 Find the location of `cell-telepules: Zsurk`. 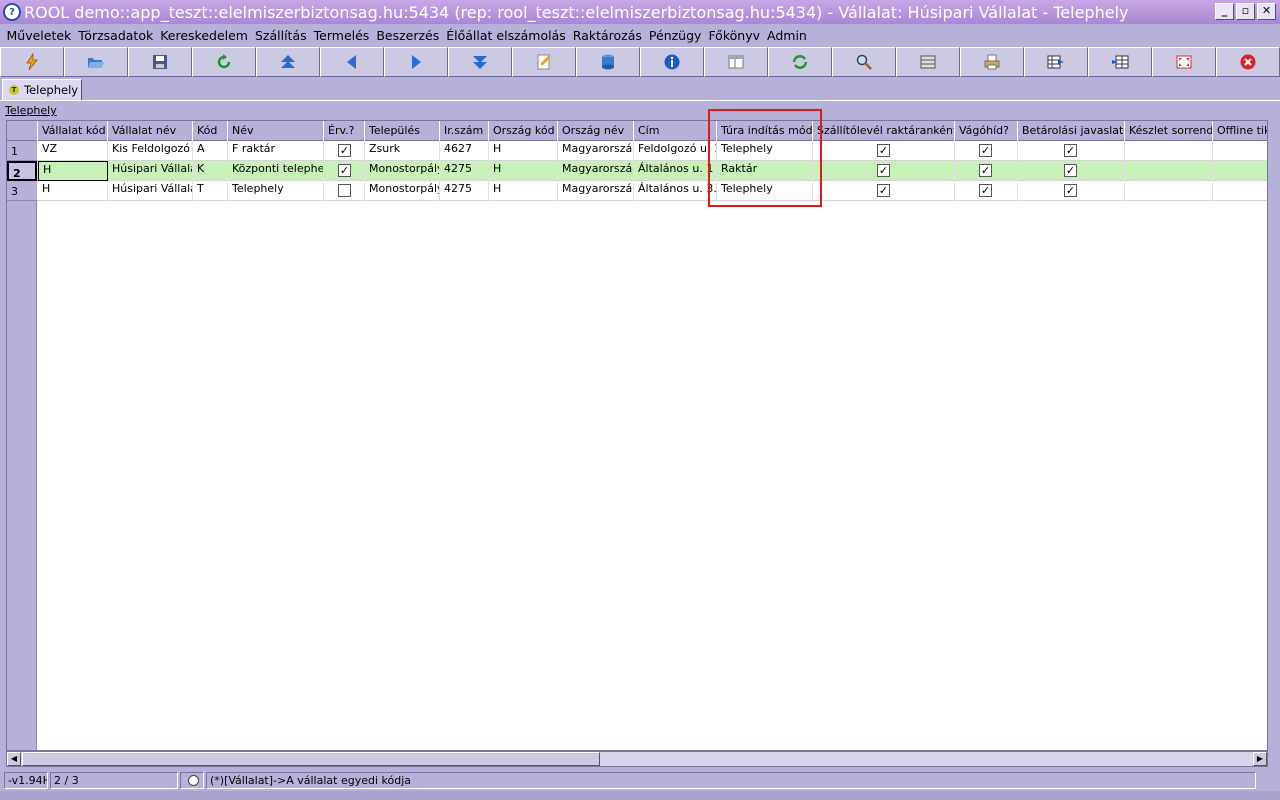

cell-telepules: Zsurk is located at coordinates (402, 151).